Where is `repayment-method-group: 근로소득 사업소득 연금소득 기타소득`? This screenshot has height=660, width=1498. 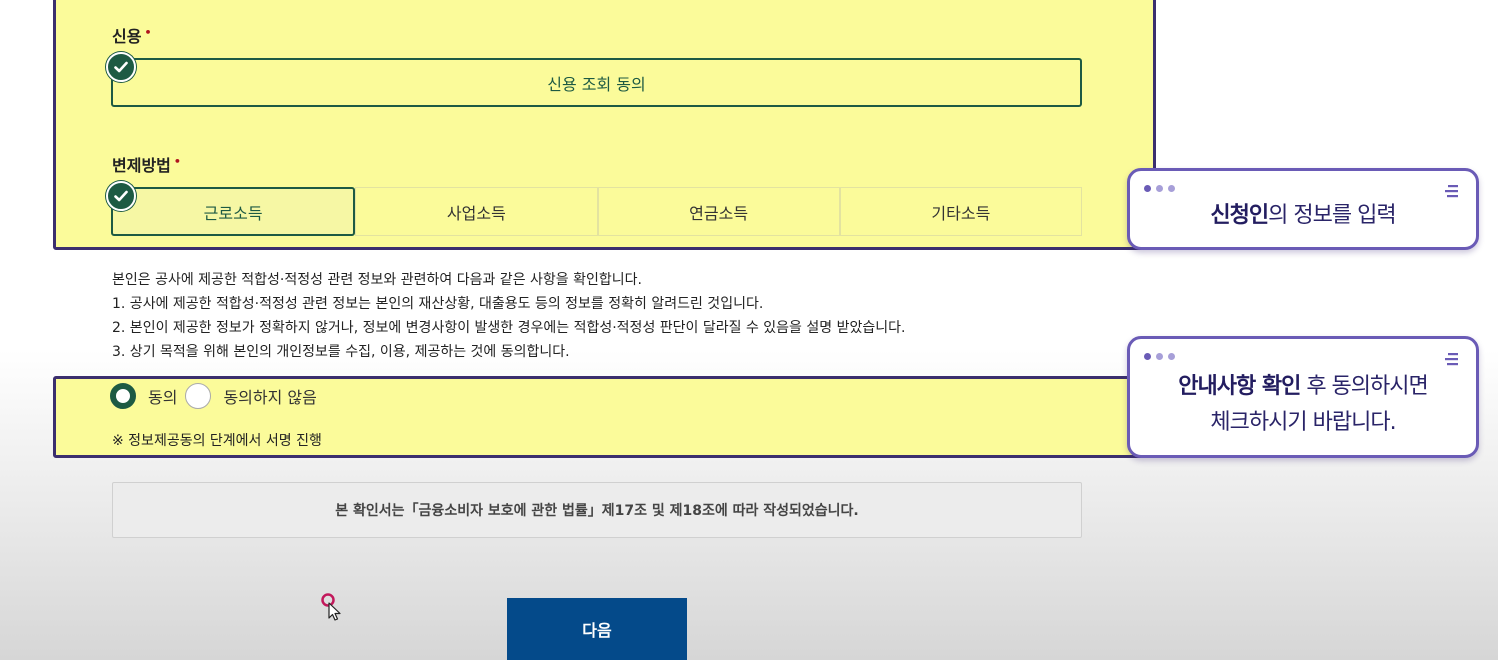 repayment-method-group: 근로소득 사업소득 연금소득 기타소득 is located at coordinates (596, 211).